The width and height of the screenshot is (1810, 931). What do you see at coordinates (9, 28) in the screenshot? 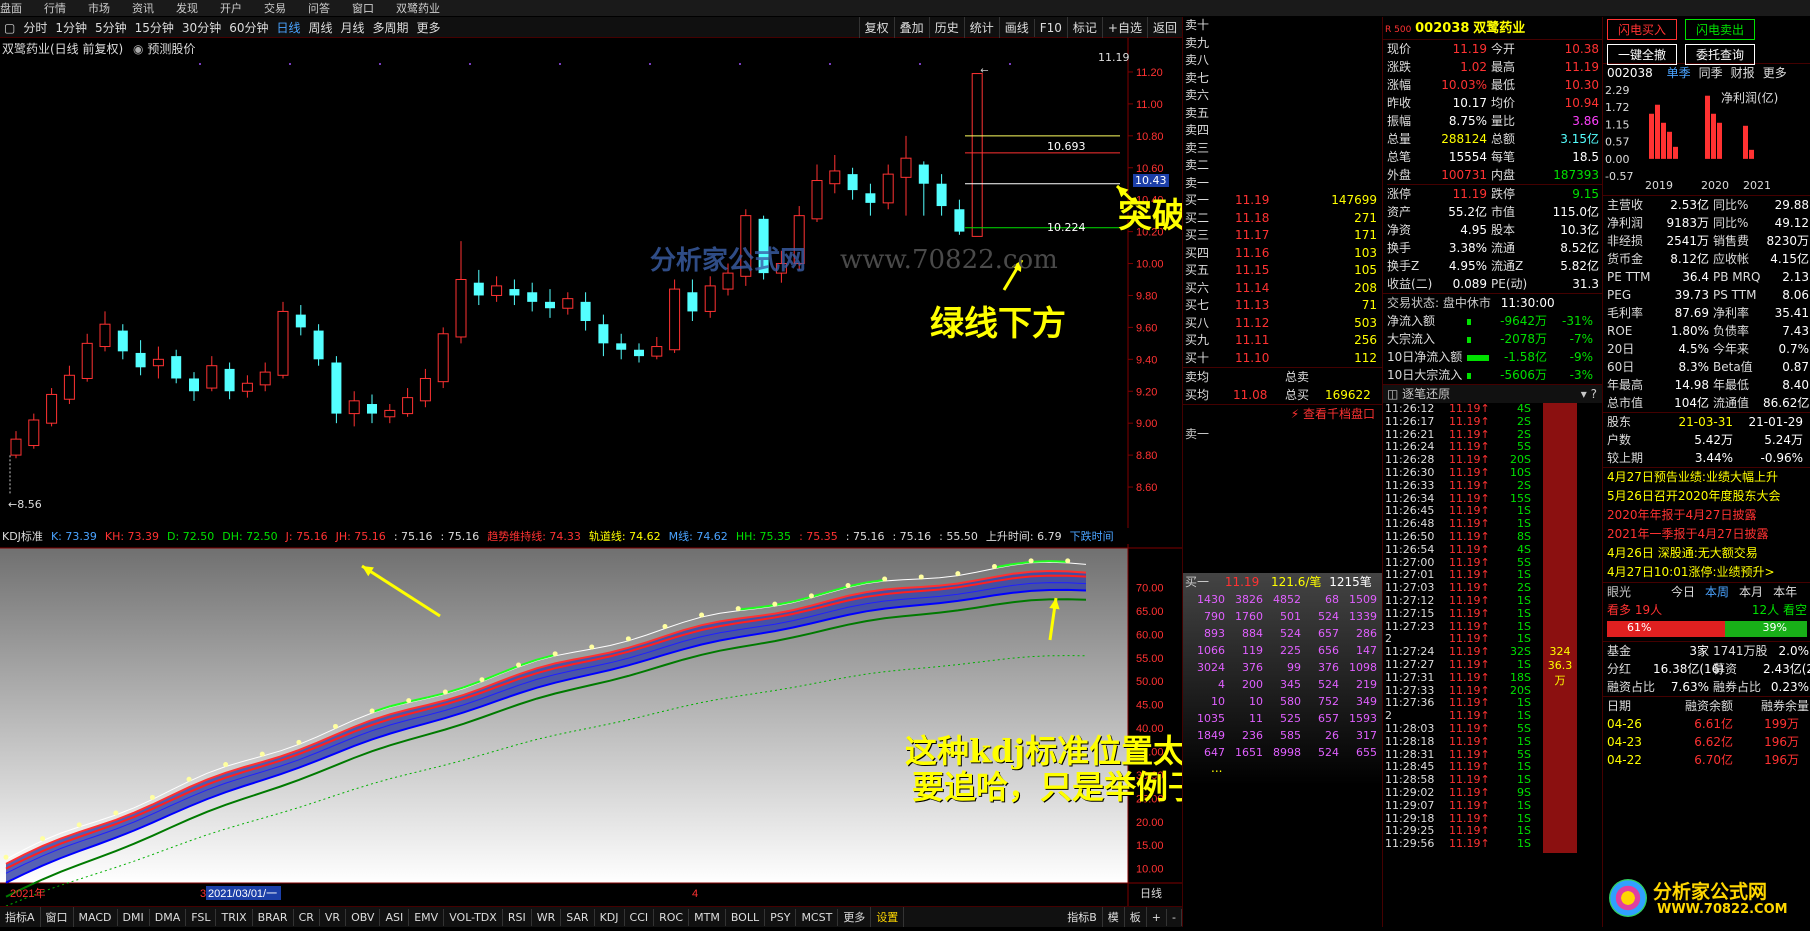
I see `window-toggle-icon: ▢` at bounding box center [9, 28].